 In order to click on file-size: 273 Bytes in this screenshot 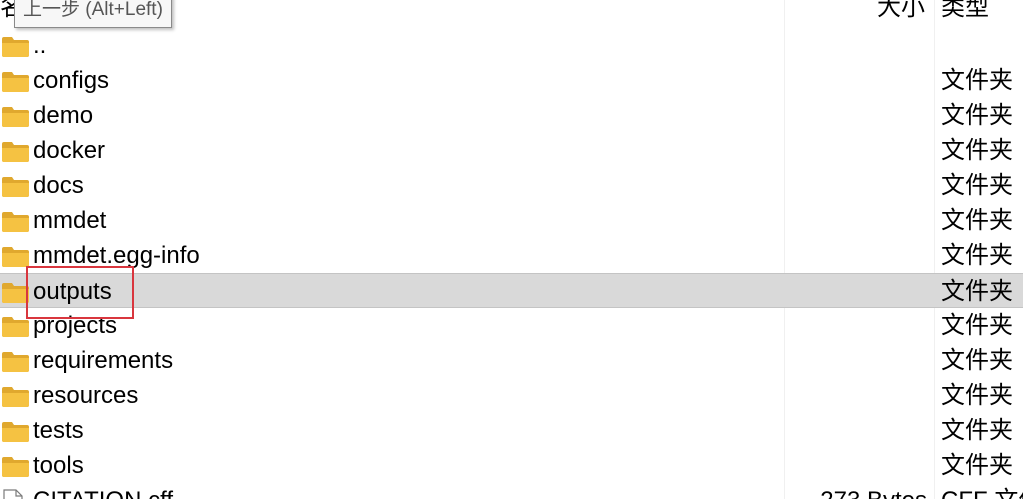, I will do `click(873, 491)`.